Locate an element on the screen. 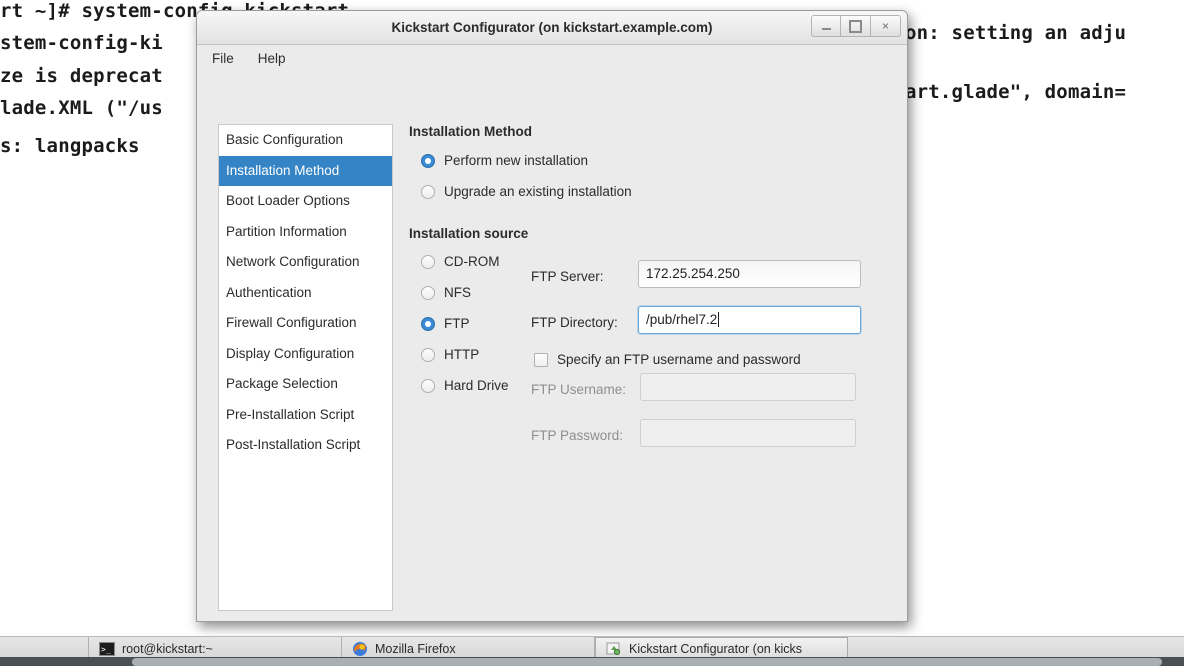  ftp-server-input: 172.25.254.250 is located at coordinates (749, 274).